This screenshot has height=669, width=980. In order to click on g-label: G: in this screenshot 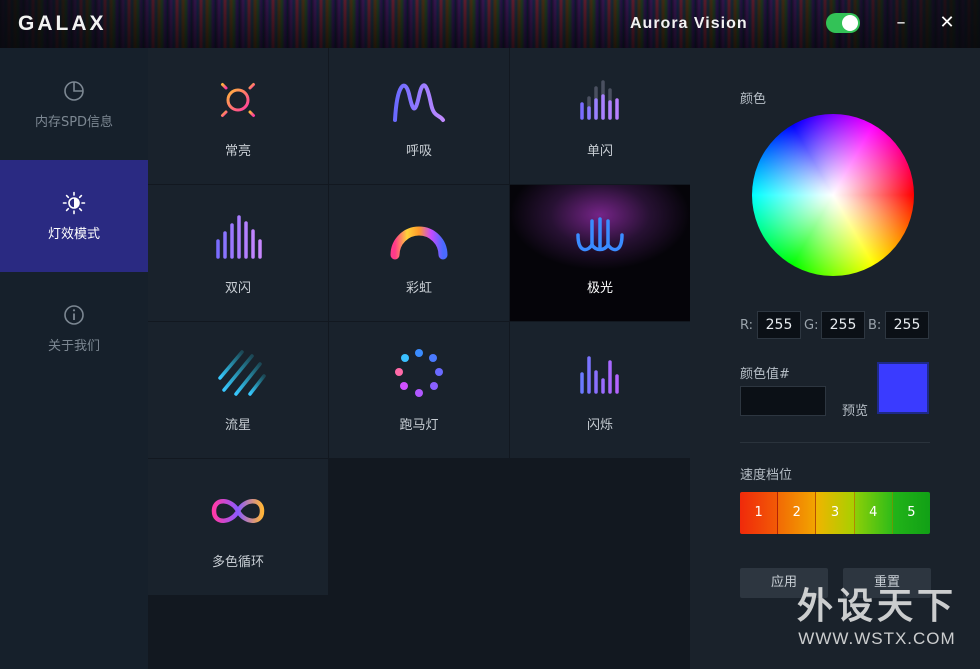, I will do `click(811, 325)`.